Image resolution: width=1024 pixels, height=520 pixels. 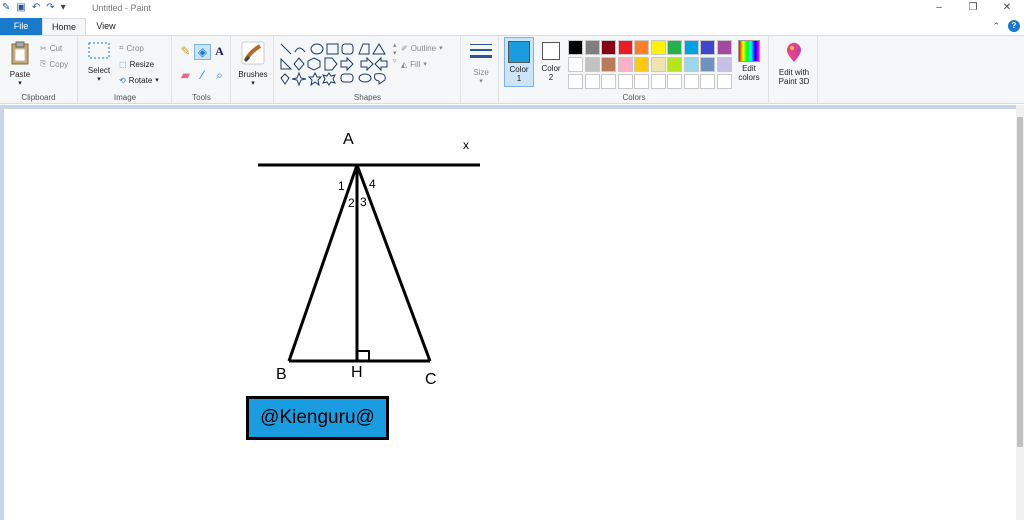 What do you see at coordinates (337, 64) in the screenshot?
I see `shapes-gallery` at bounding box center [337, 64].